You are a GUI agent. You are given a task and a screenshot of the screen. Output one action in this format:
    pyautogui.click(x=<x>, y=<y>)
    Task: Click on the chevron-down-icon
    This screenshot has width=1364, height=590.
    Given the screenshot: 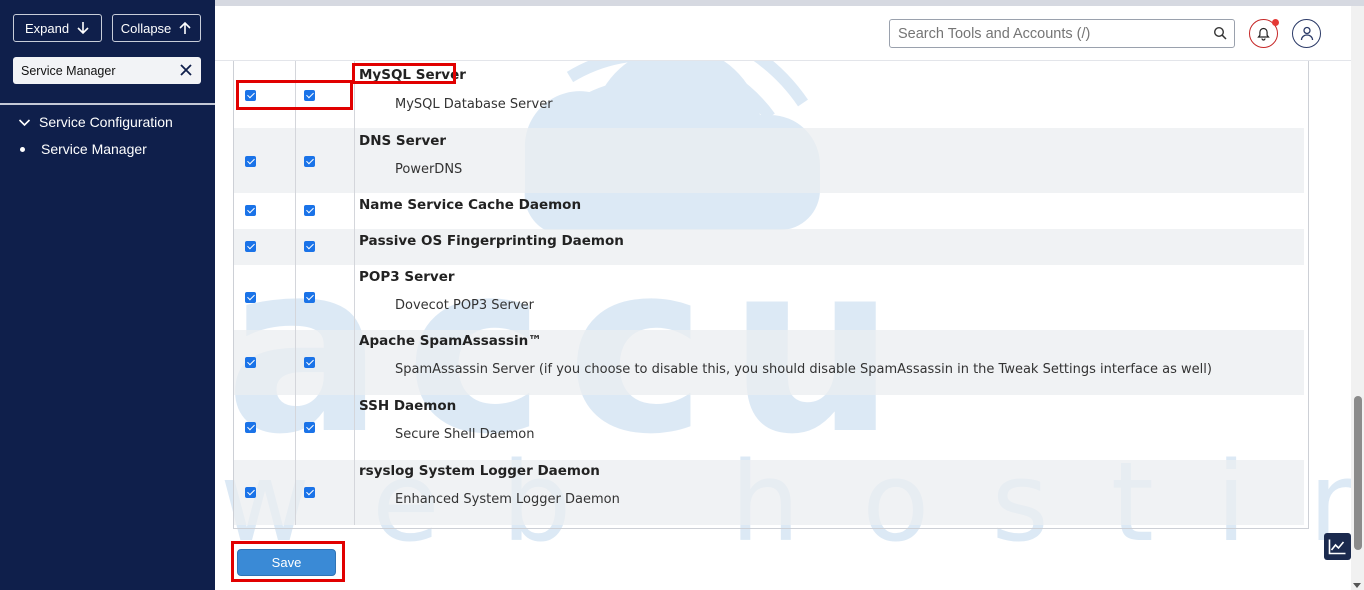 What is the action you would take?
    pyautogui.click(x=24, y=122)
    